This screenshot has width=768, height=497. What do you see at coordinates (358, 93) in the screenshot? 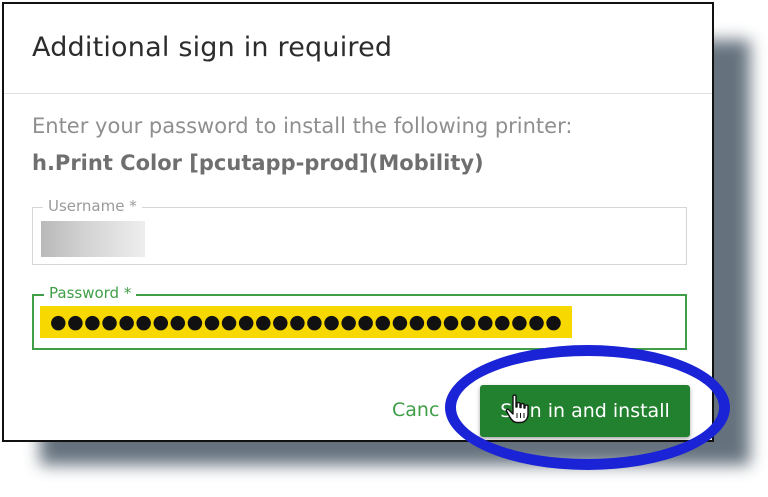
I see `title-divider` at bounding box center [358, 93].